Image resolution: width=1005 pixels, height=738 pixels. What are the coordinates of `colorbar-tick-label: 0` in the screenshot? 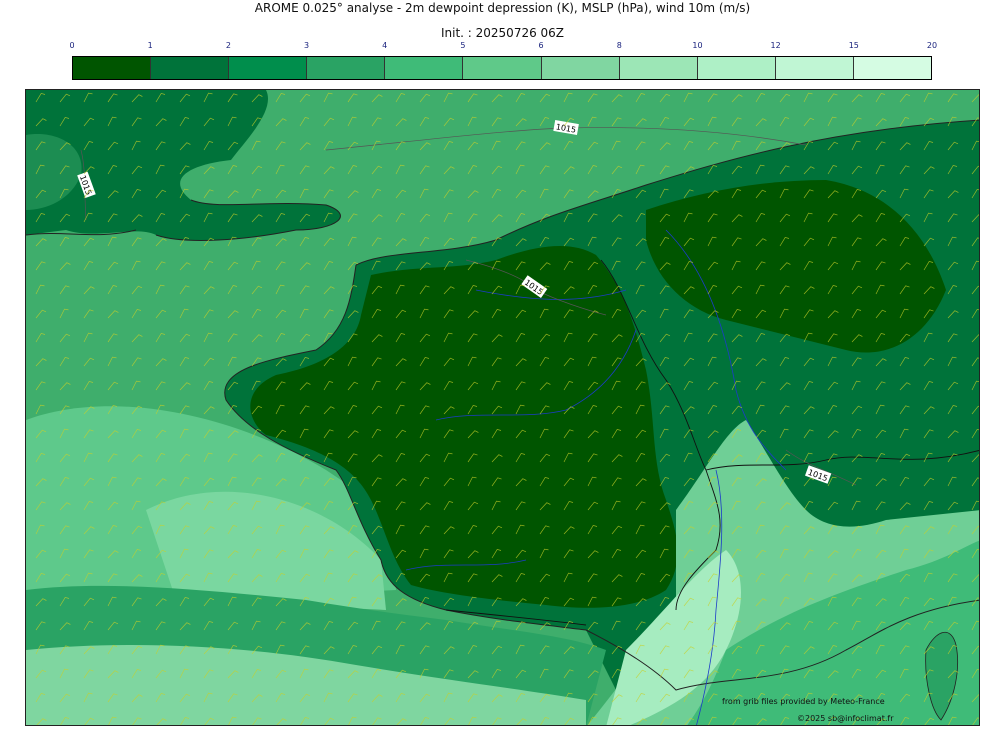 It's located at (72, 45).